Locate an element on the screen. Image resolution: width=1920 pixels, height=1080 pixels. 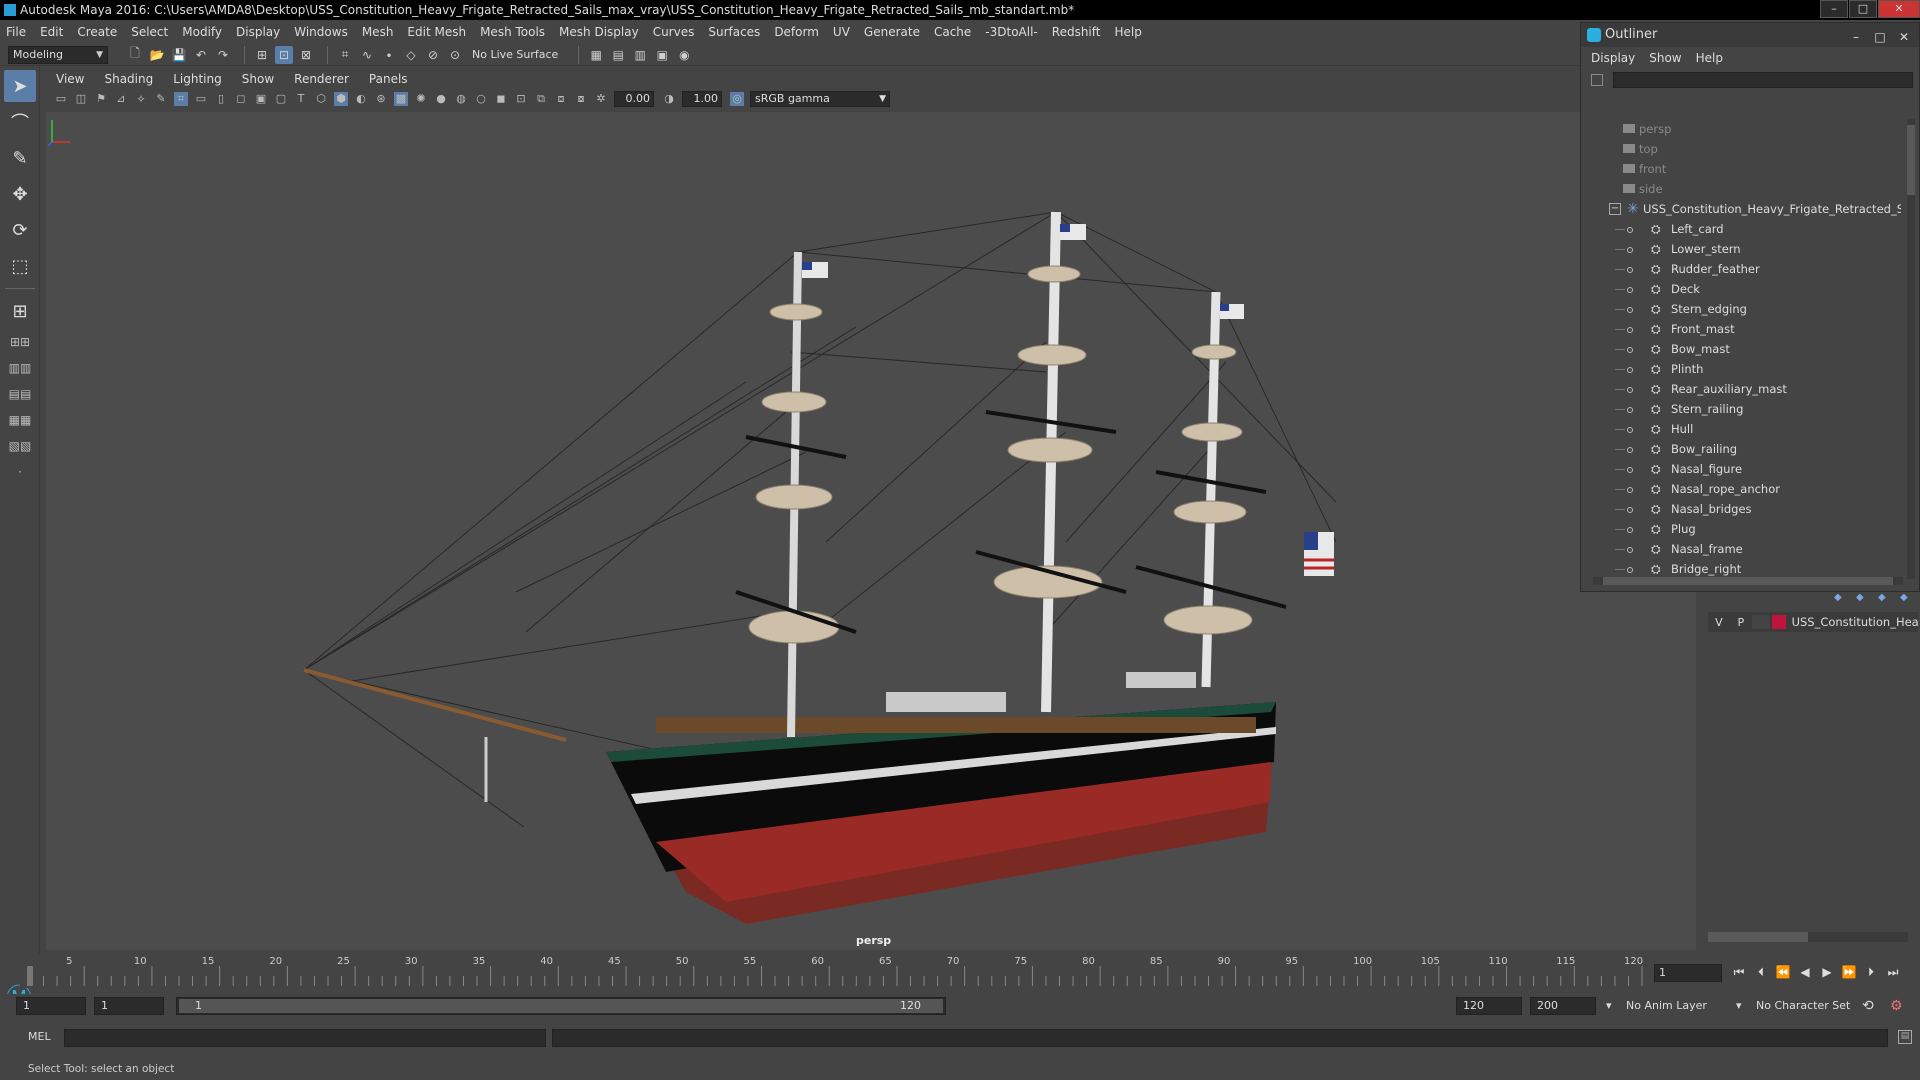
scale-tool-icon: ⬚ is located at coordinates (20, 266).